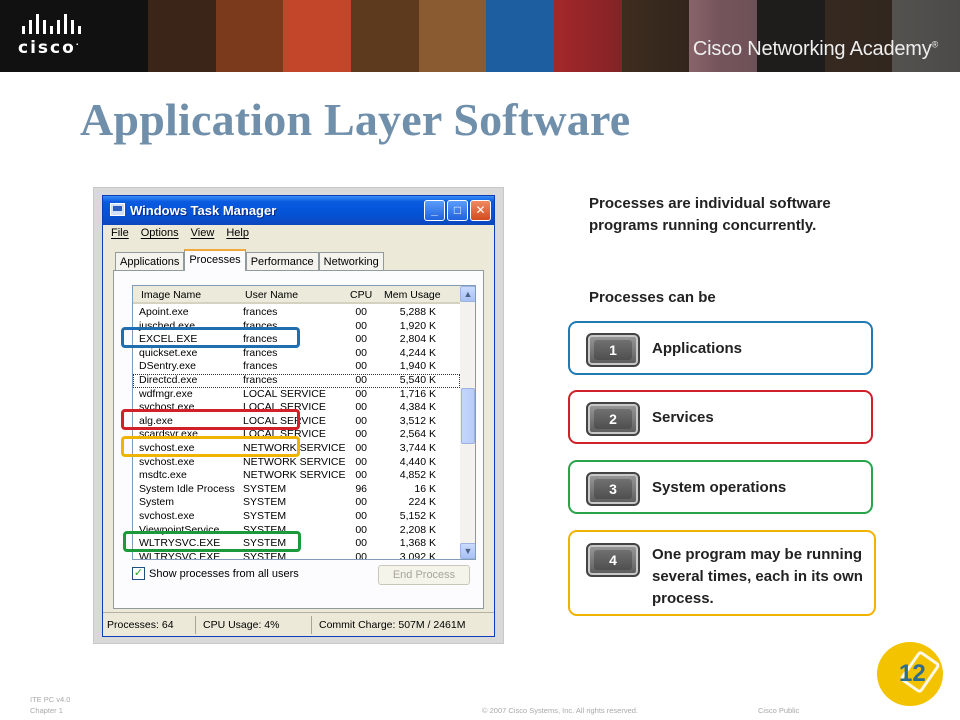 Image resolution: width=960 pixels, height=720 pixels. I want to click on academy-wordmark: Cisco Networking Academy®, so click(815, 49).